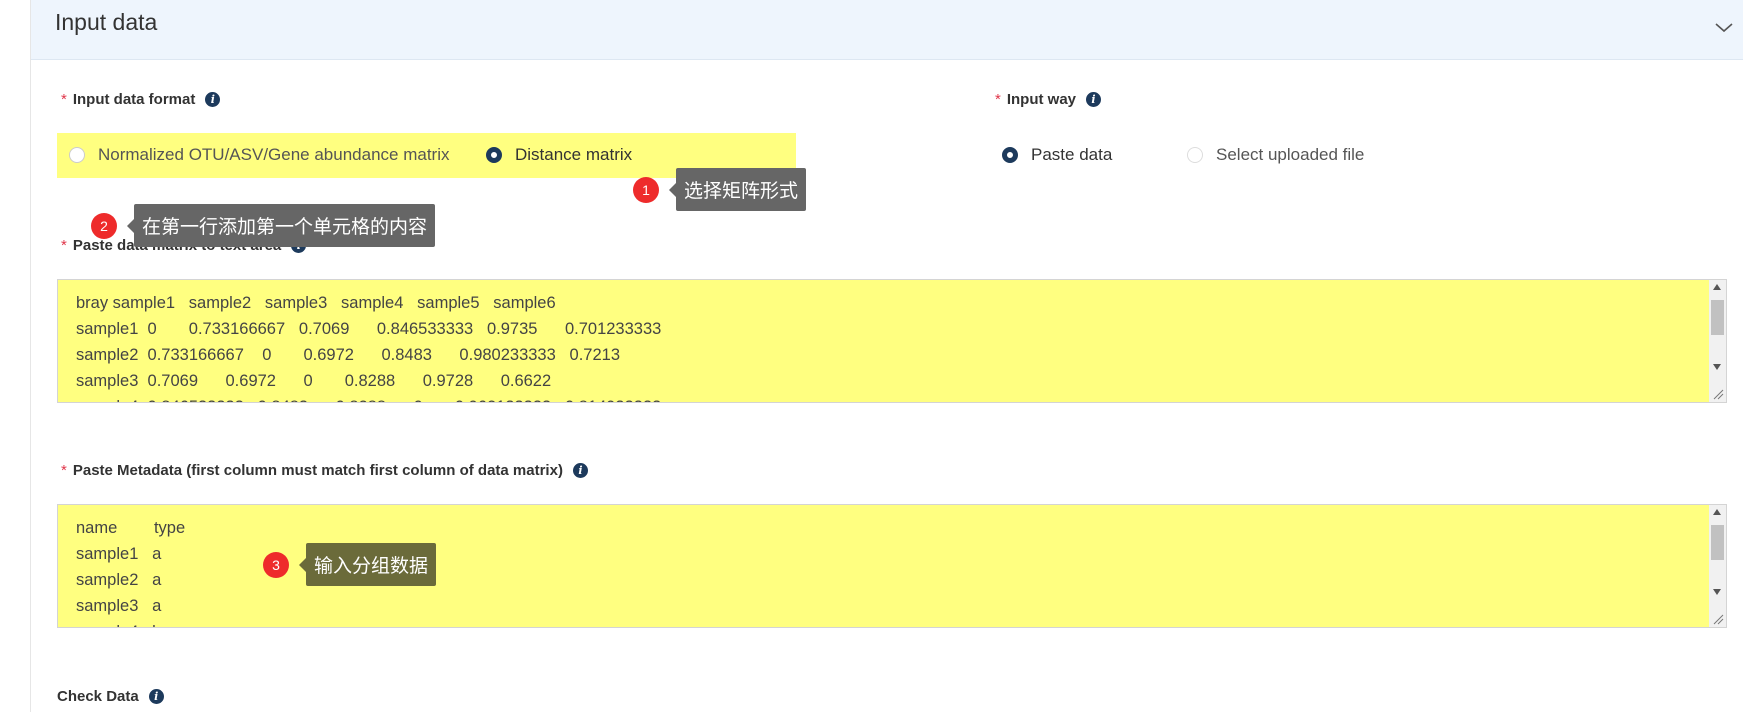  I want to click on tooltip-text: 输入分组数据, so click(371, 564).